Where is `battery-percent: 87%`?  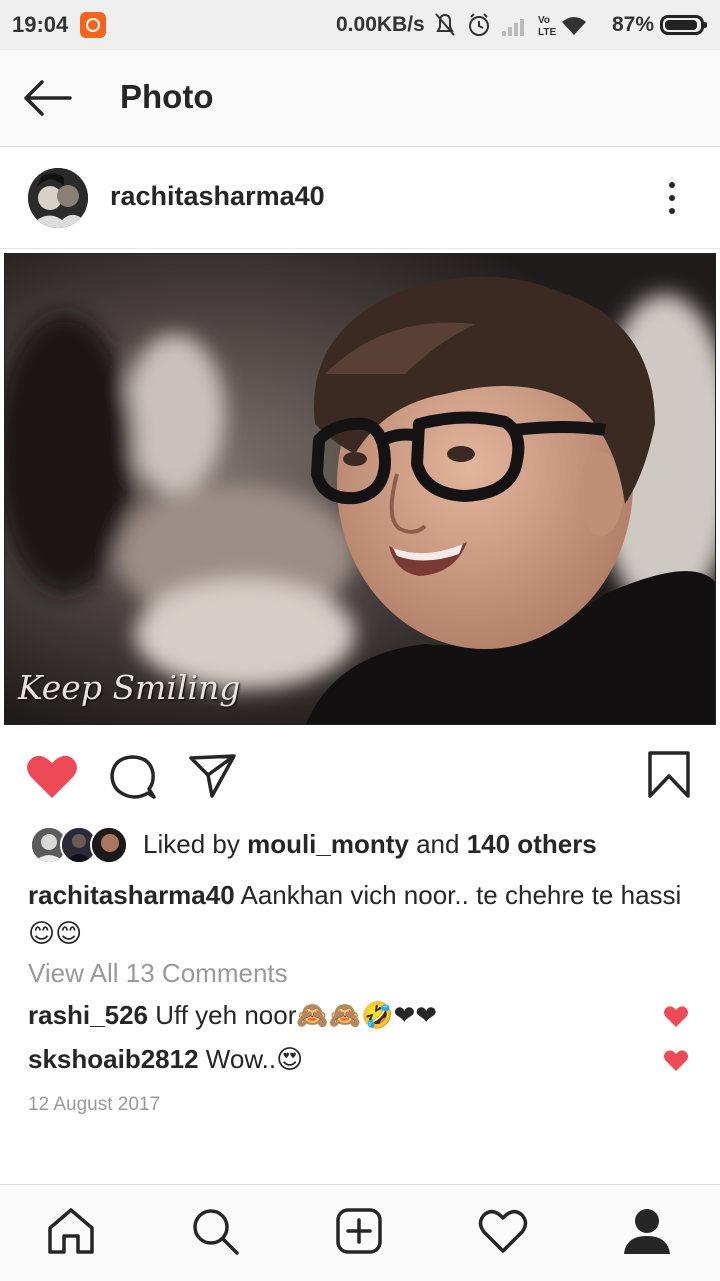
battery-percent: 87% is located at coordinates (633, 24).